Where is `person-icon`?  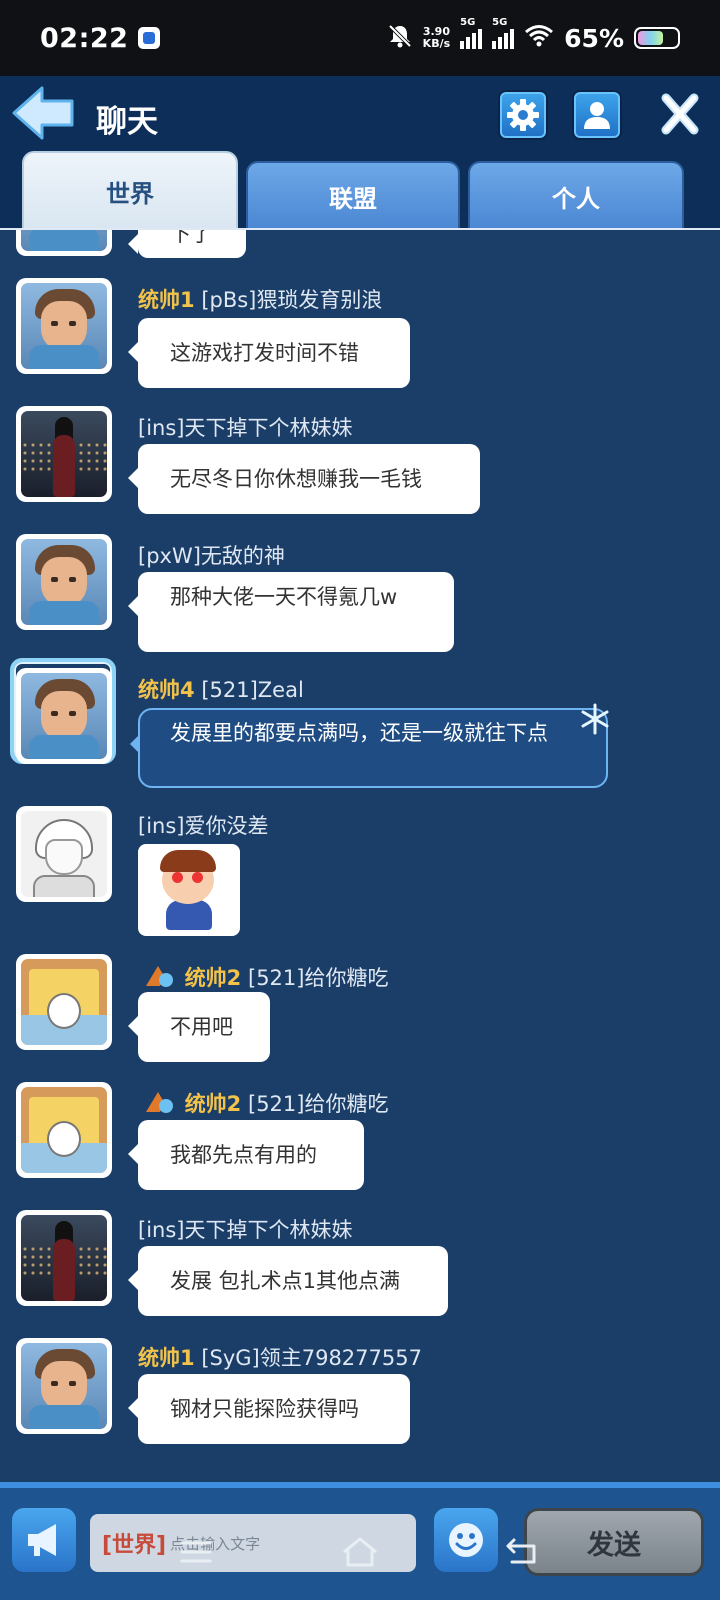 person-icon is located at coordinates (597, 115).